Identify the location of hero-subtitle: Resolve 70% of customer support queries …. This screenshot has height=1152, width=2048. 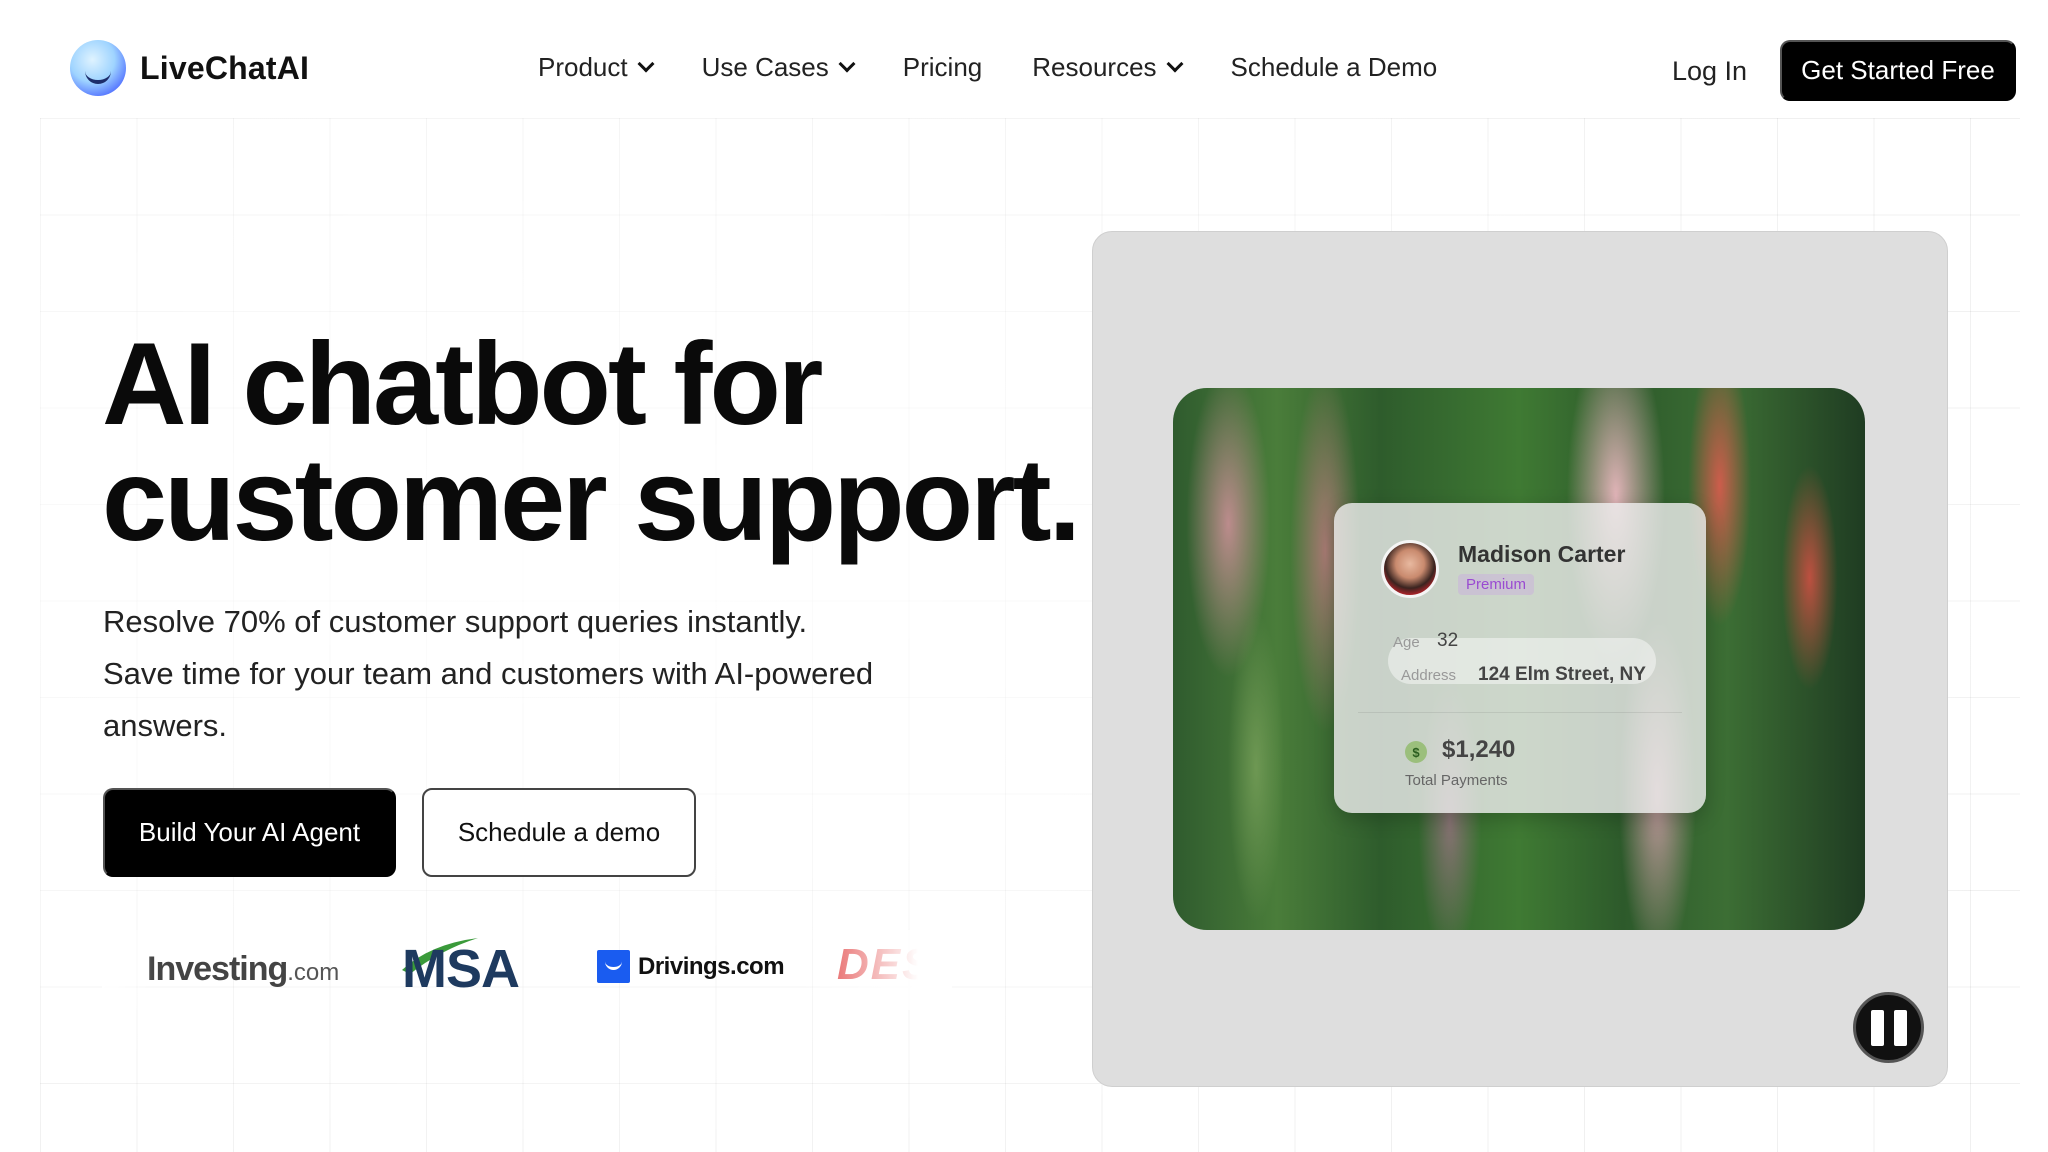
(523, 674).